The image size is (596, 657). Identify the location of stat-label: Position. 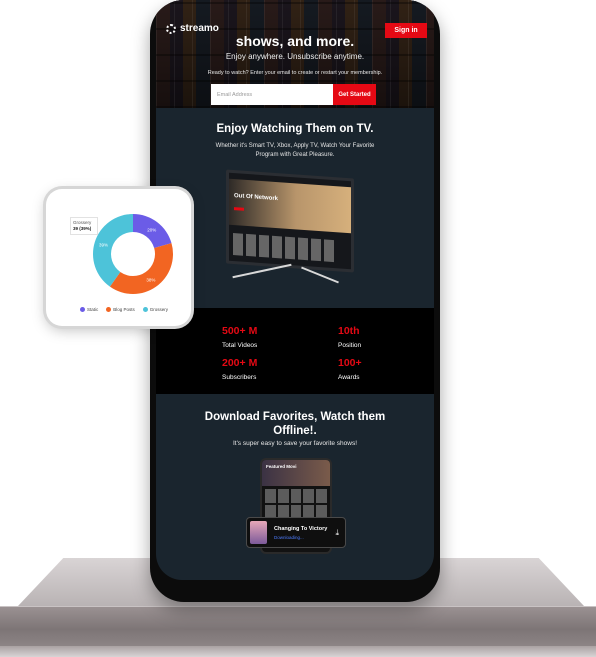
(350, 345).